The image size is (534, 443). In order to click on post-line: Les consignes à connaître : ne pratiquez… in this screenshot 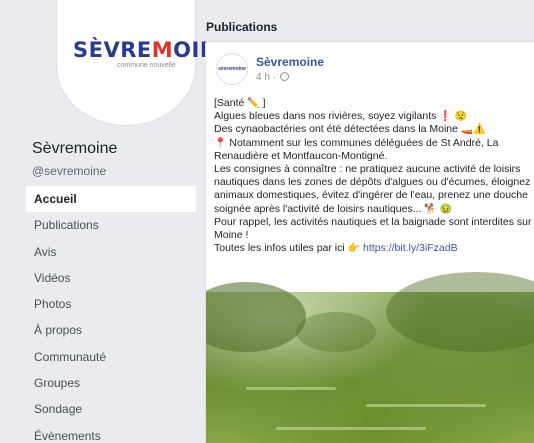, I will do `click(367, 169)`.